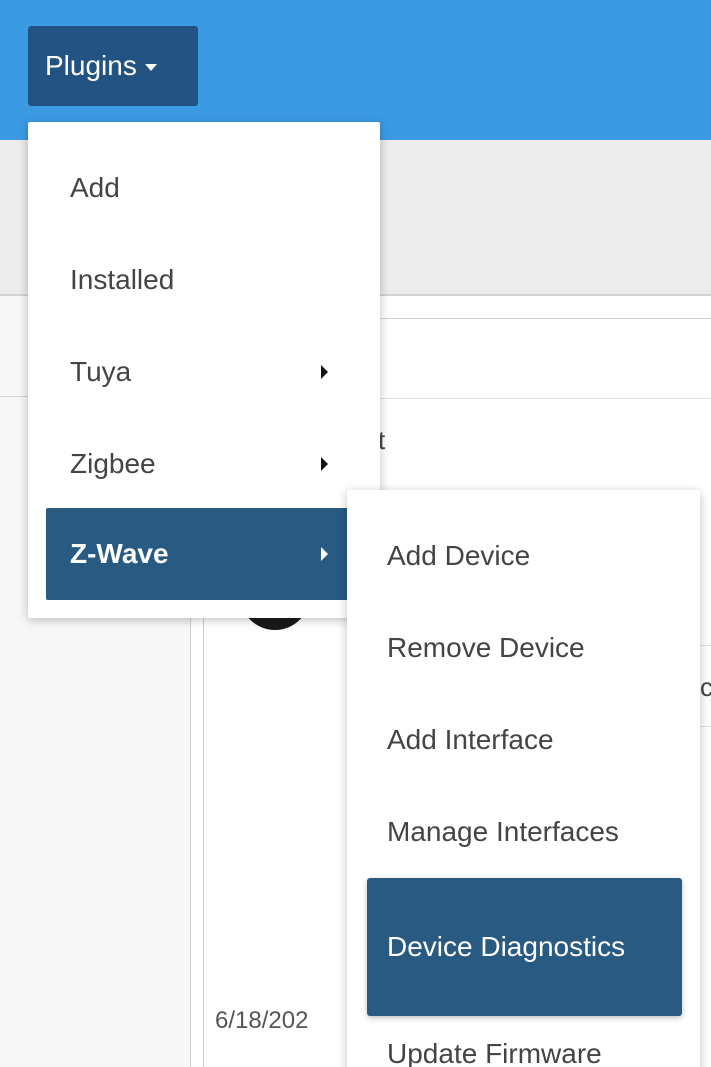 The height and width of the screenshot is (1067, 711). I want to click on plugins-dropdown-button: Plugins, so click(113, 66).